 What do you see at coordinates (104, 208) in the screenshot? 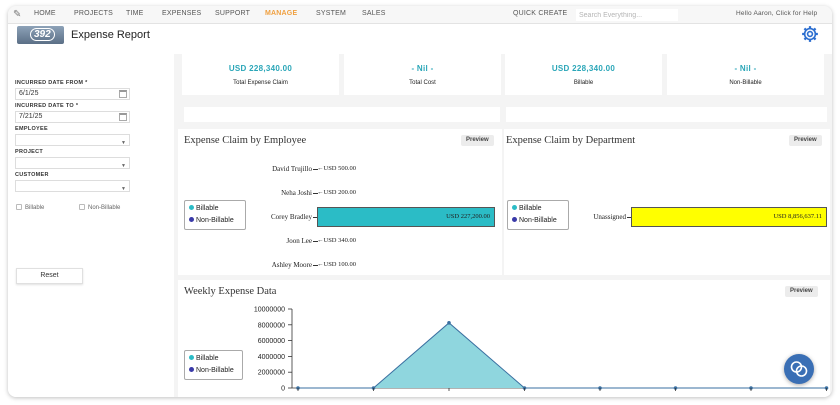
I see `non-billable-checkbox-label: Non-Billable` at bounding box center [104, 208].